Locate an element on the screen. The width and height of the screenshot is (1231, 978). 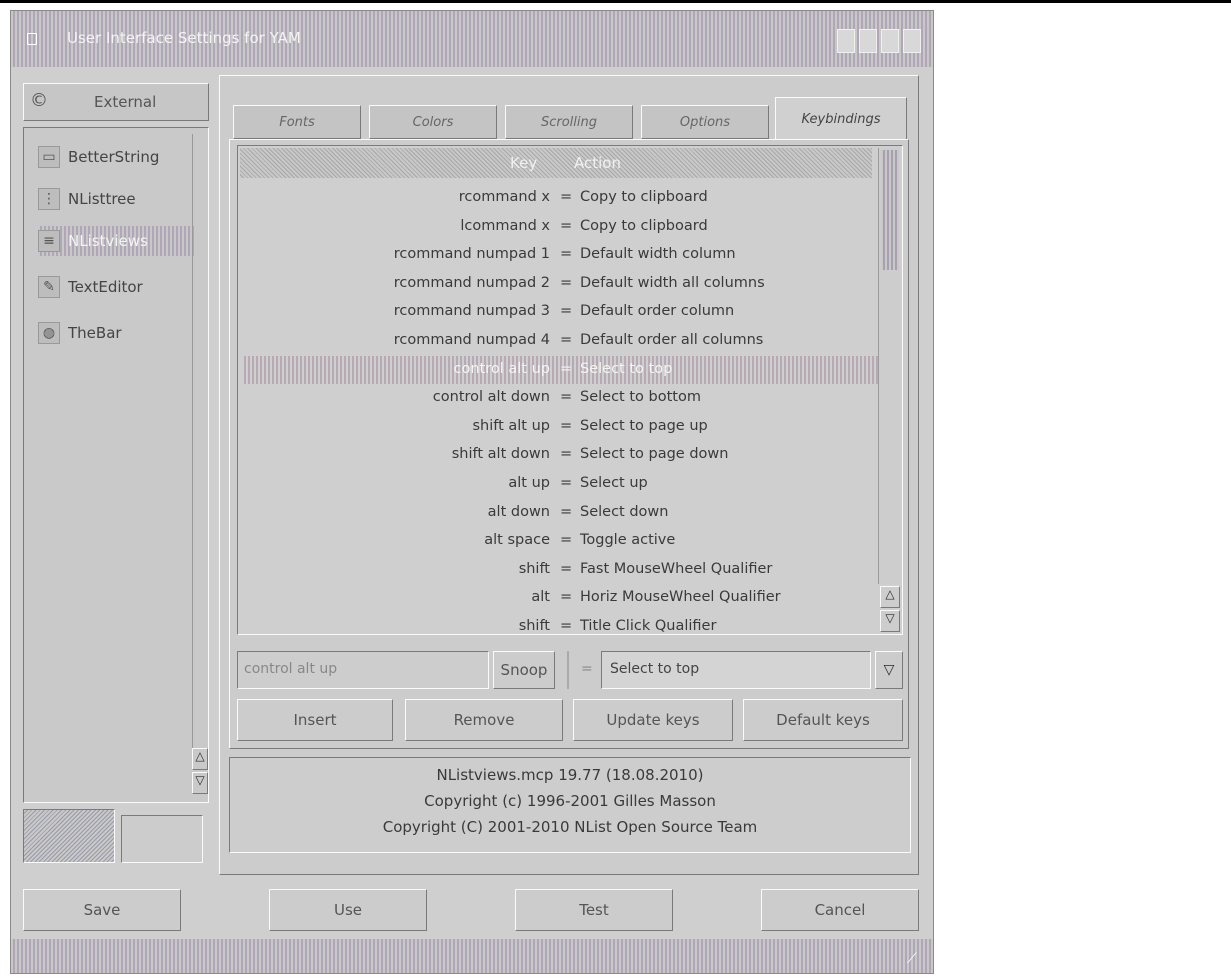
sidebar-scroll-up-arrow-icon: △ is located at coordinates (200, 759).